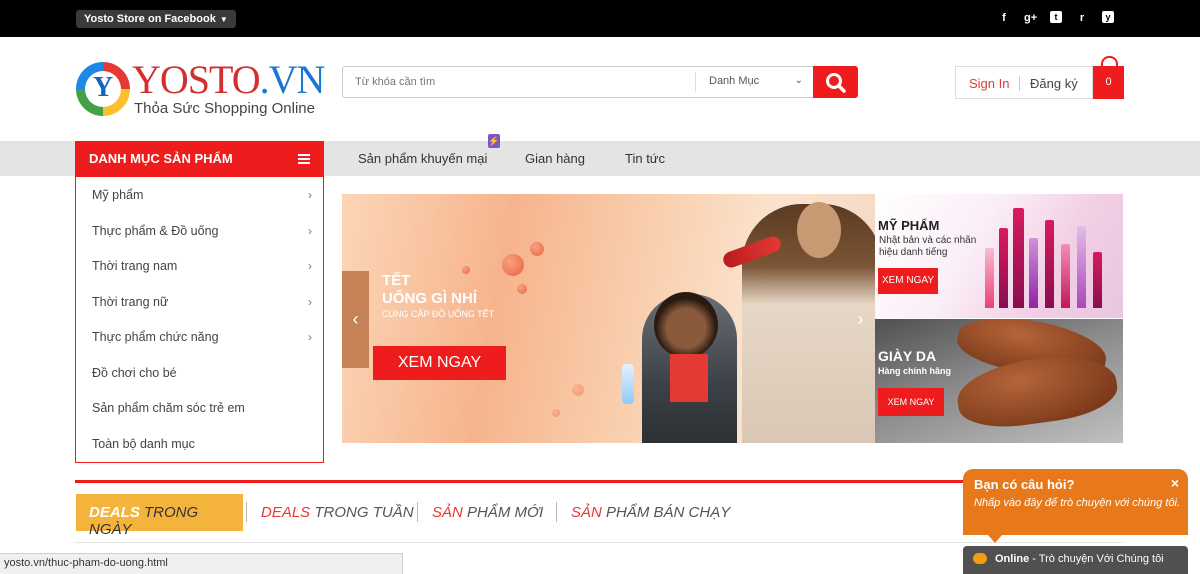 Image resolution: width=1200 pixels, height=574 pixels. What do you see at coordinates (201, 563) in the screenshot?
I see `browser-status-url: yosto.vn/thuc-pham-do-uong.html` at bounding box center [201, 563].